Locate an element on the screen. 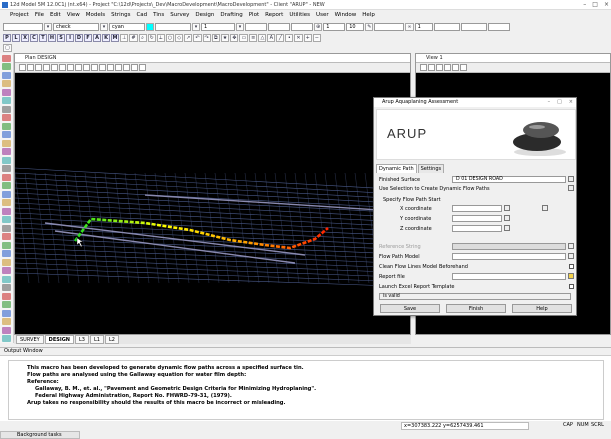  menu-survey: Survey is located at coordinates (179, 15).